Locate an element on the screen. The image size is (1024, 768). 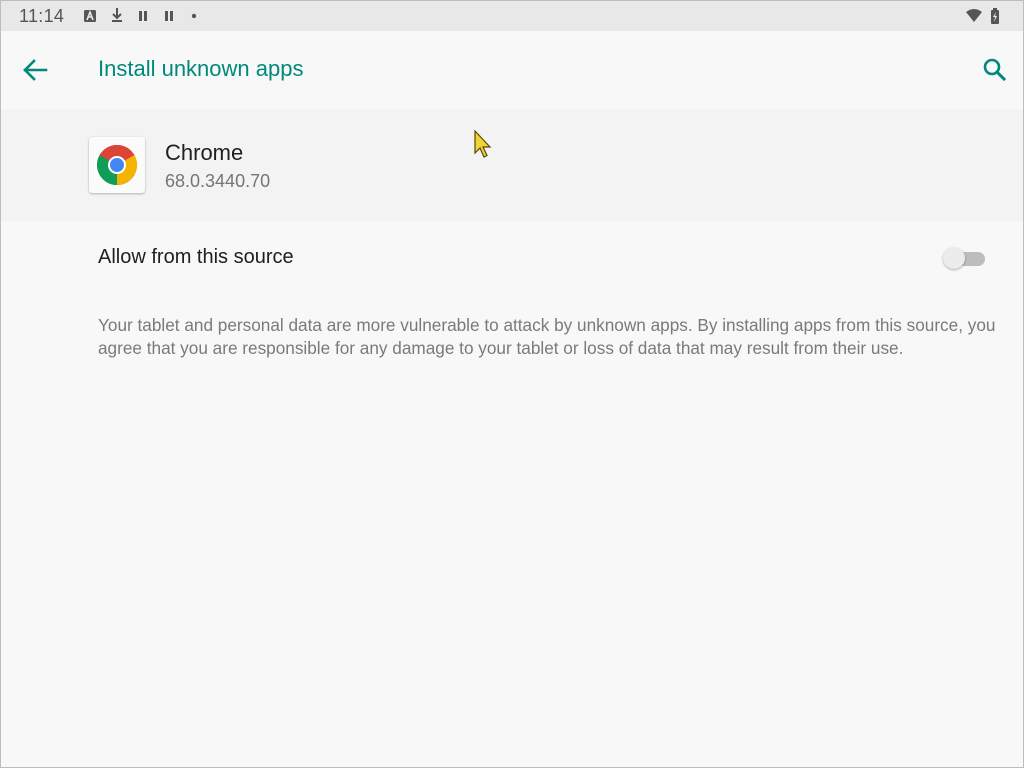
arrow-back-icon is located at coordinates (35, 70).